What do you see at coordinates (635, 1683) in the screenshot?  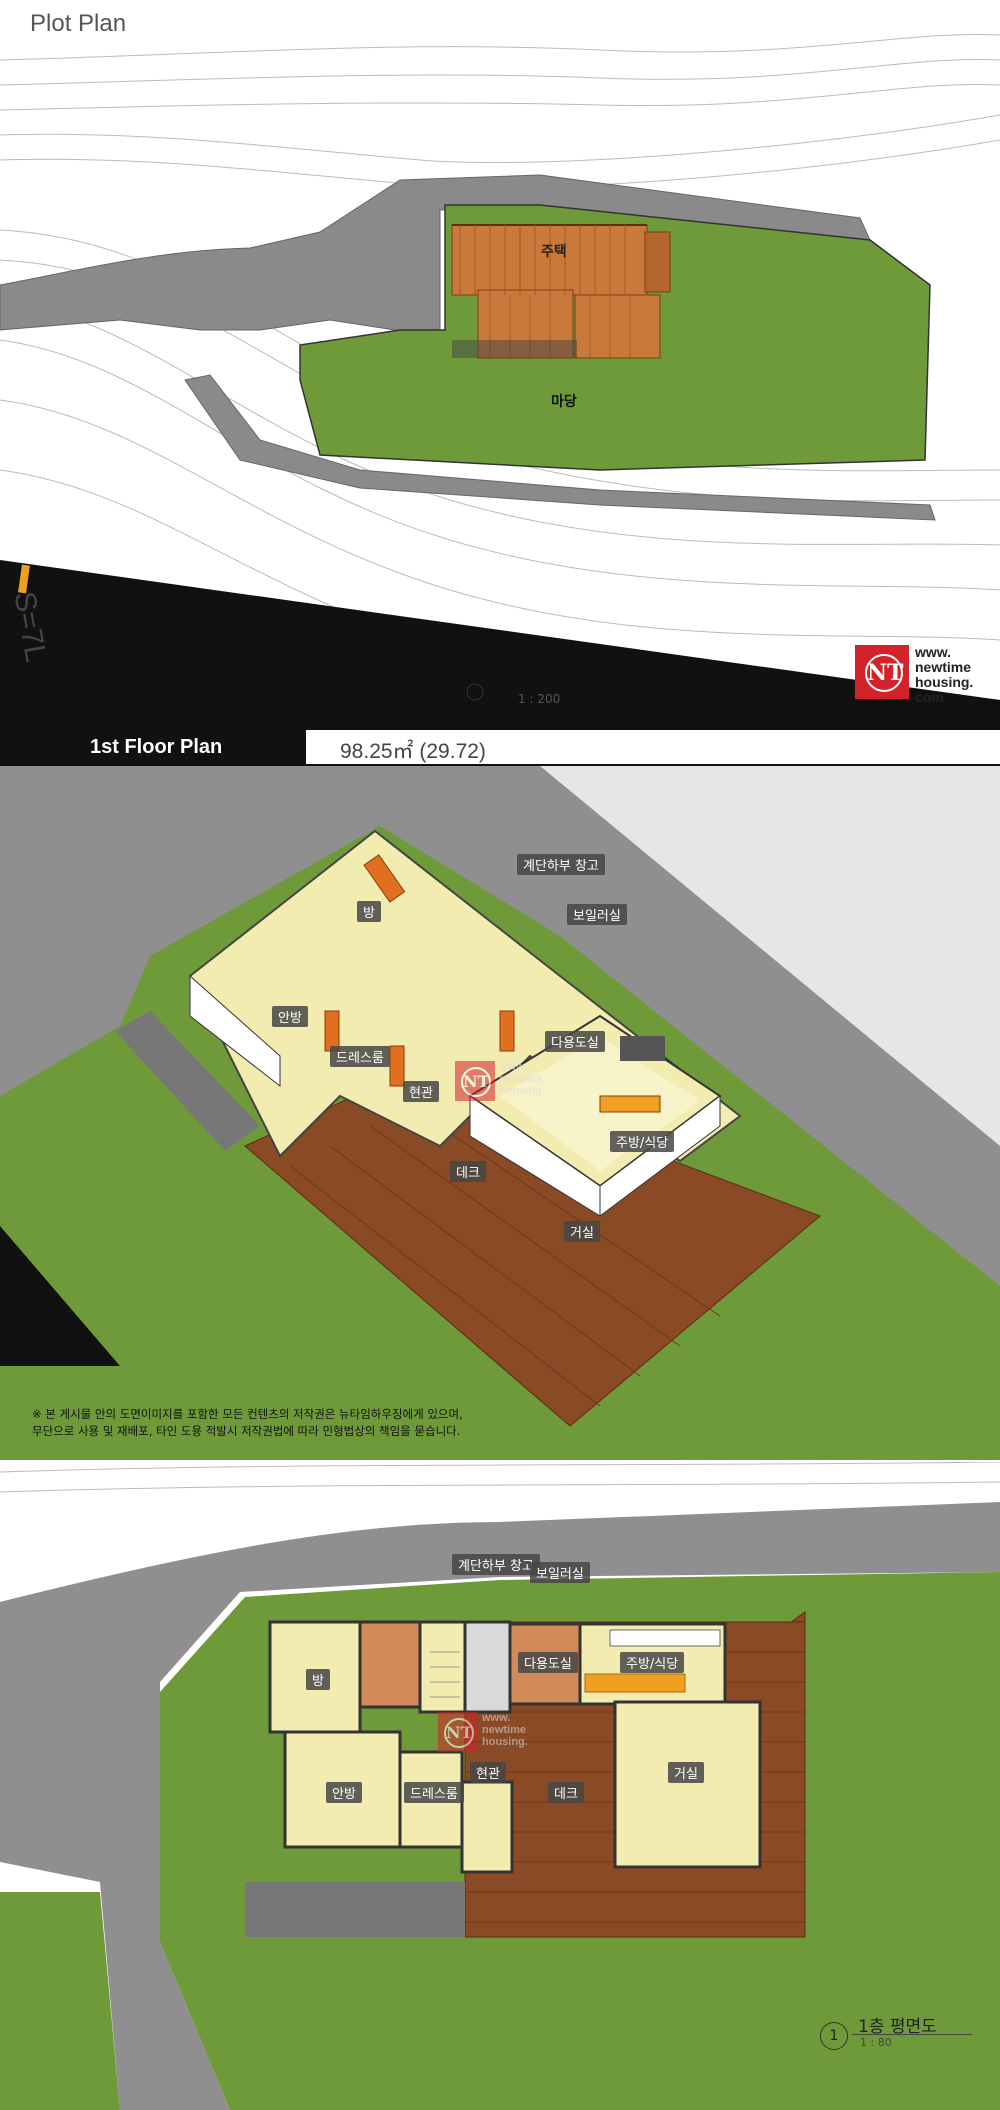 I see `kitchen-island` at bounding box center [635, 1683].